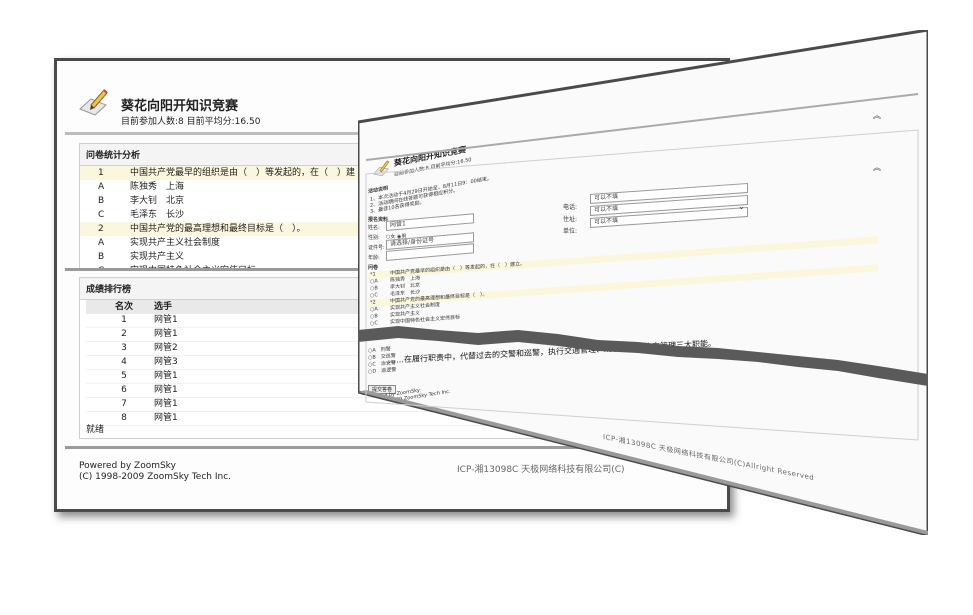 The width and height of the screenshot is (973, 615). Describe the element at coordinates (124, 376) in the screenshot. I see `rank-cell: 5` at that location.